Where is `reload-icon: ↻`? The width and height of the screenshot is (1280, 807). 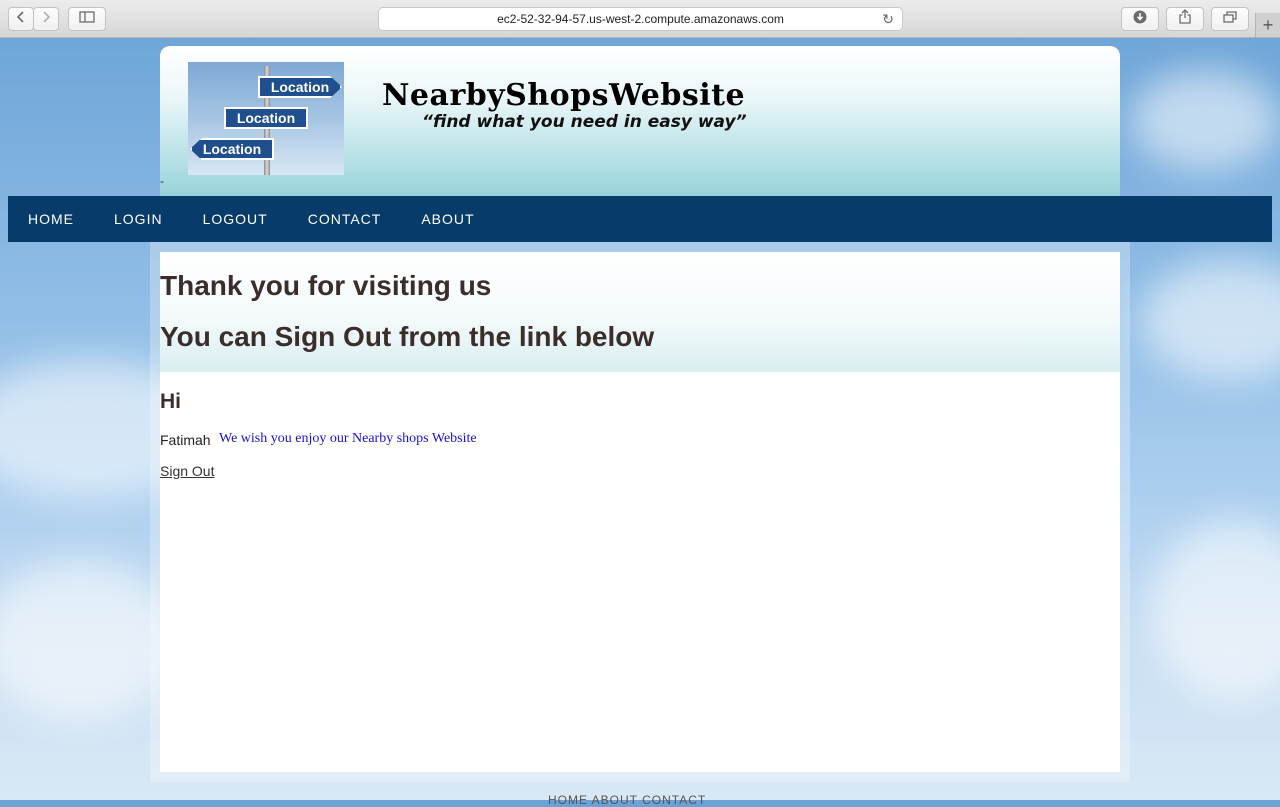
reload-icon: ↻ is located at coordinates (888, 19).